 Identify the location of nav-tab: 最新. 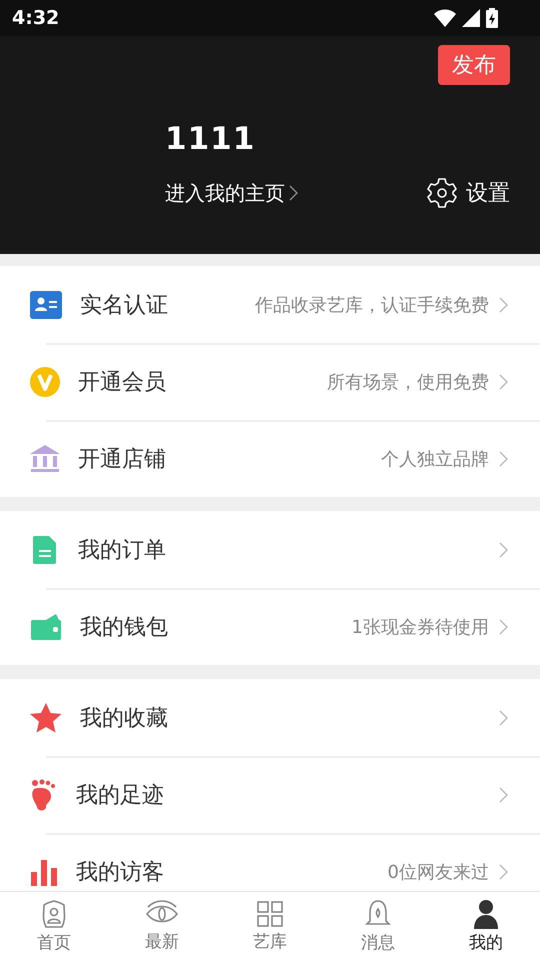
(162, 926).